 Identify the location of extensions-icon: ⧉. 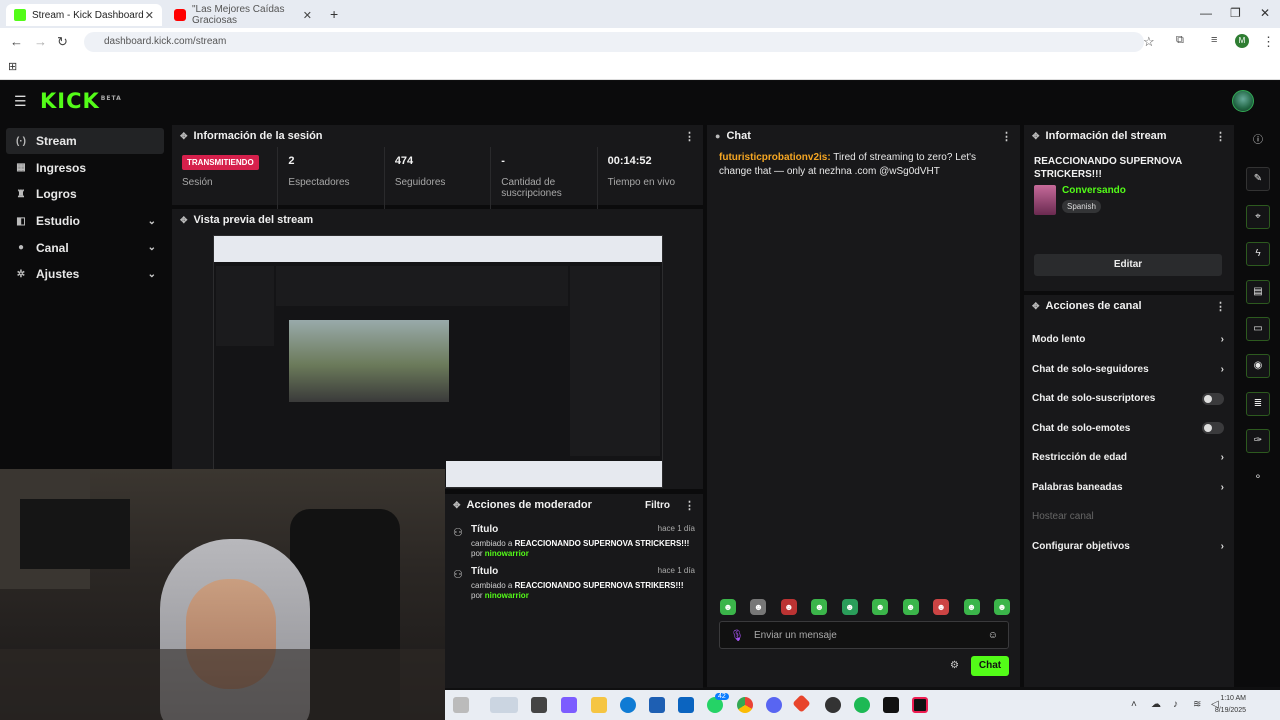
(1180, 40).